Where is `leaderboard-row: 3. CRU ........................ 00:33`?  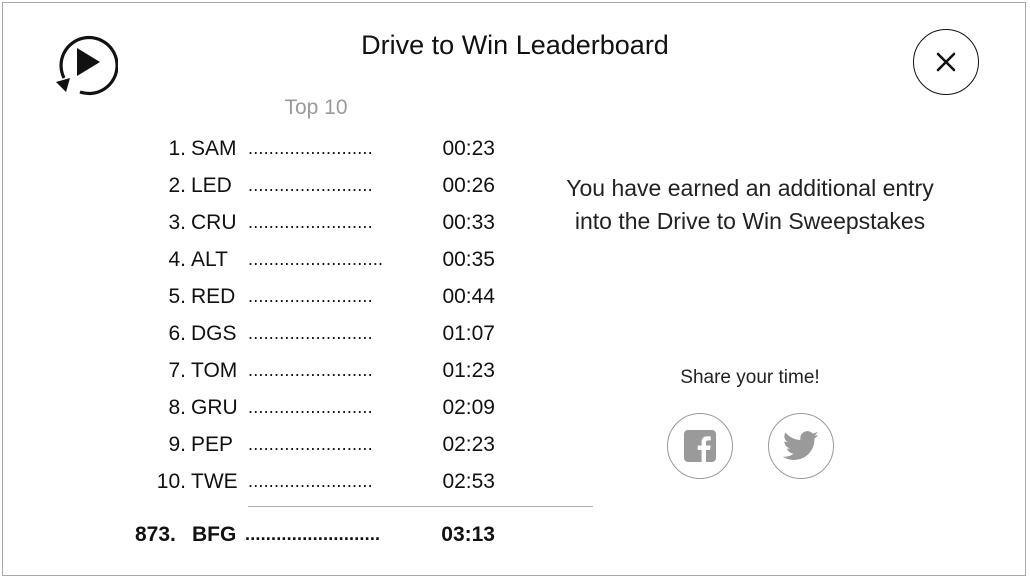
leaderboard-row: 3. CRU ........................ 00:33 is located at coordinates (300, 222).